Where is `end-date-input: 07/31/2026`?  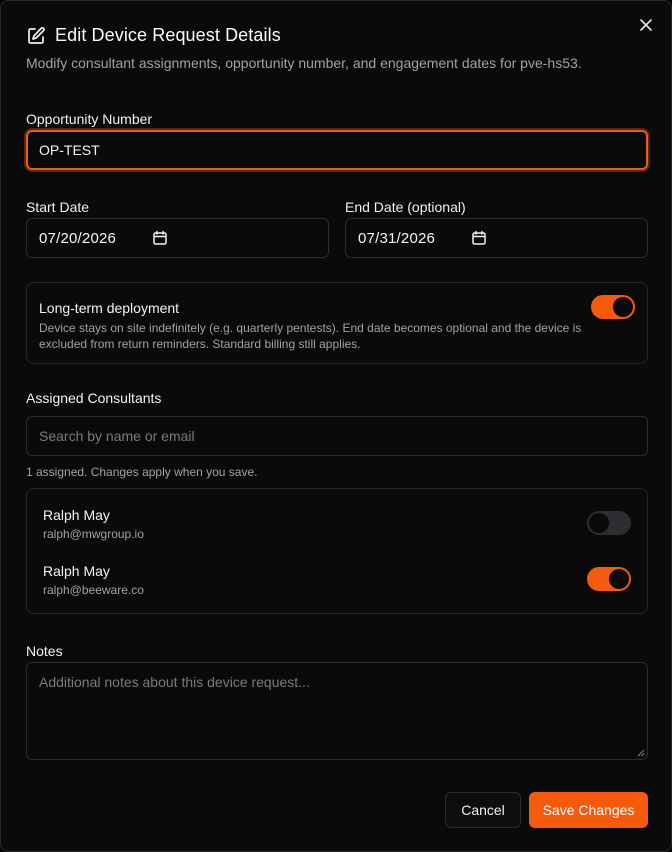 end-date-input: 07/31/2026 is located at coordinates (496, 238).